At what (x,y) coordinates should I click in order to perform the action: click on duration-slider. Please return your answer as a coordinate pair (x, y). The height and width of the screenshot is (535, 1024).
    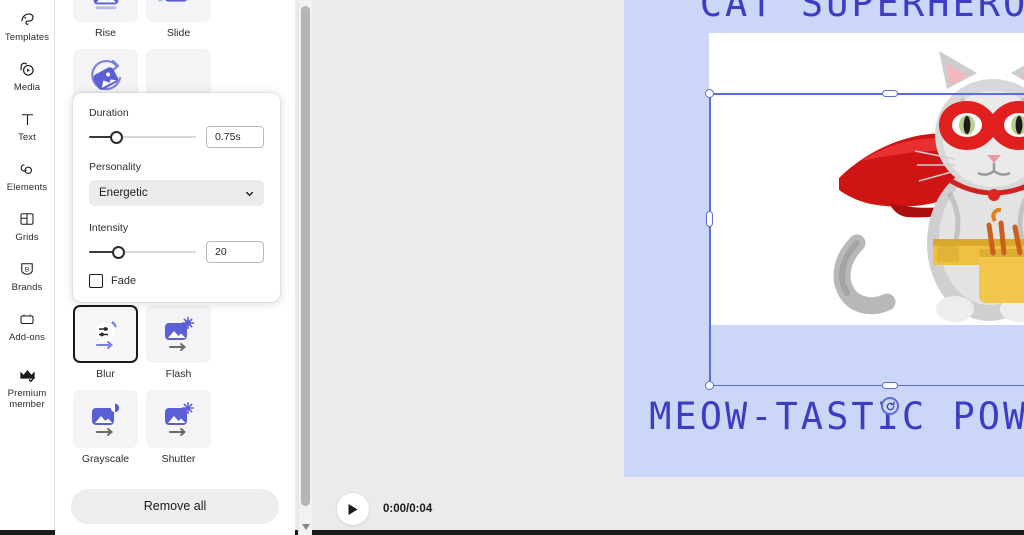
    Looking at the image, I should click on (142, 137).